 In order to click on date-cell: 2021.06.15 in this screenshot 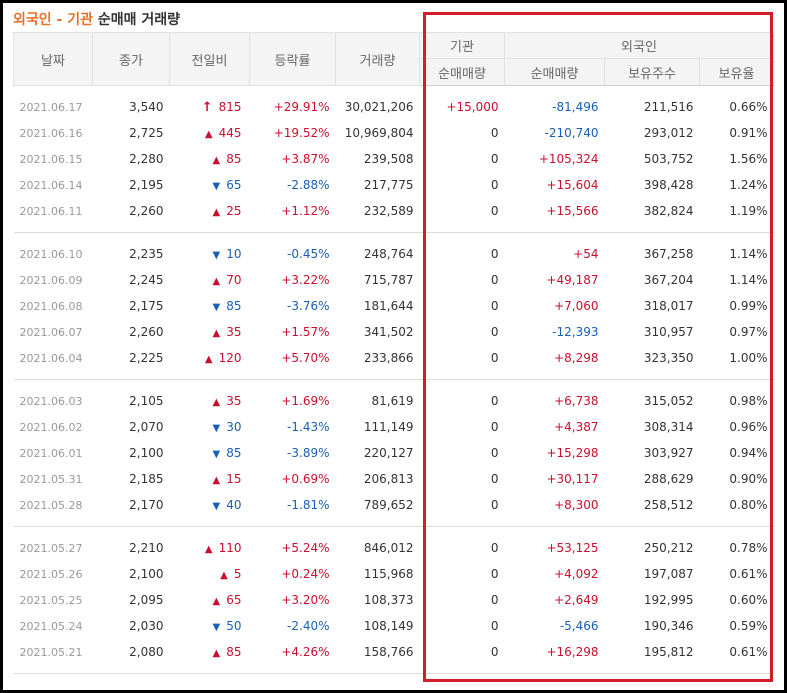, I will do `click(51, 159)`.